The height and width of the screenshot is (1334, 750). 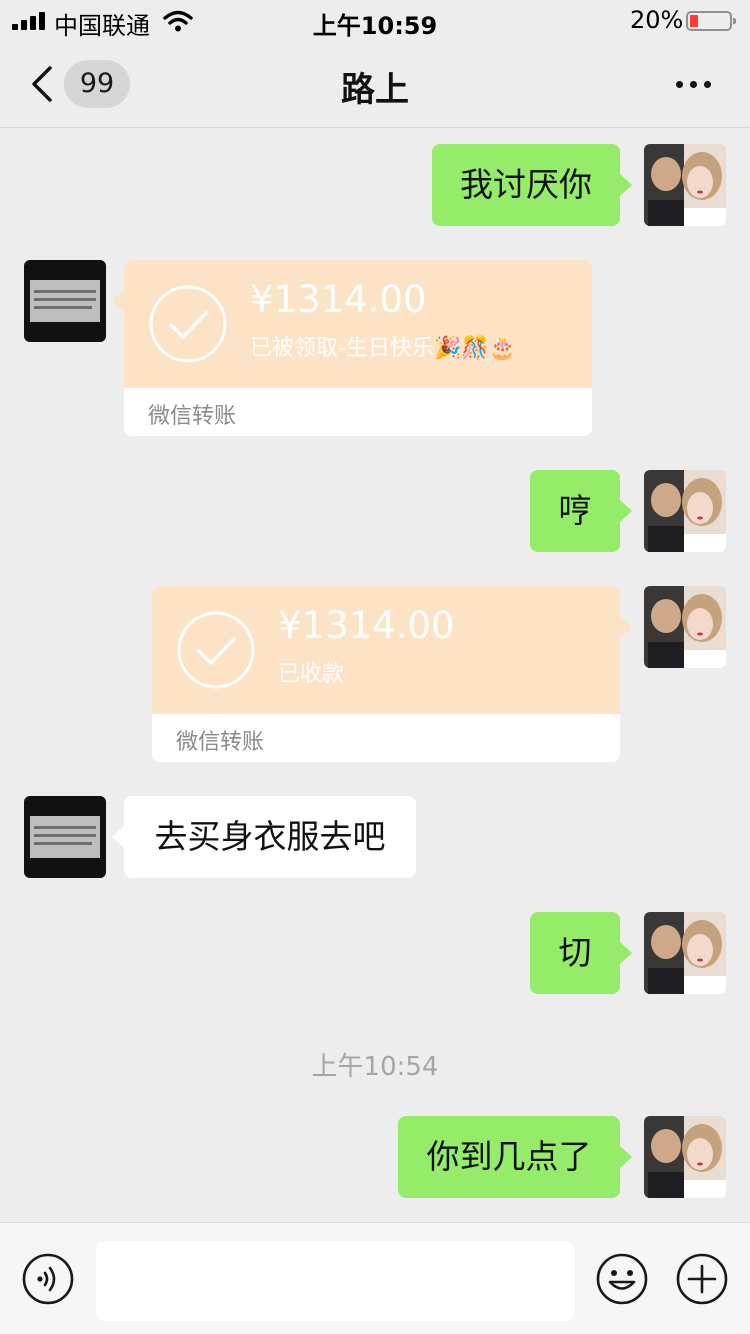 I want to click on transfer-card-outgoing: ¥1314.00 已收款 微信转账, so click(x=386, y=674).